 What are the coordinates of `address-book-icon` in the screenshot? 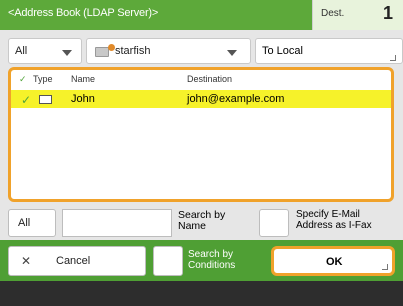 It's located at (105, 50).